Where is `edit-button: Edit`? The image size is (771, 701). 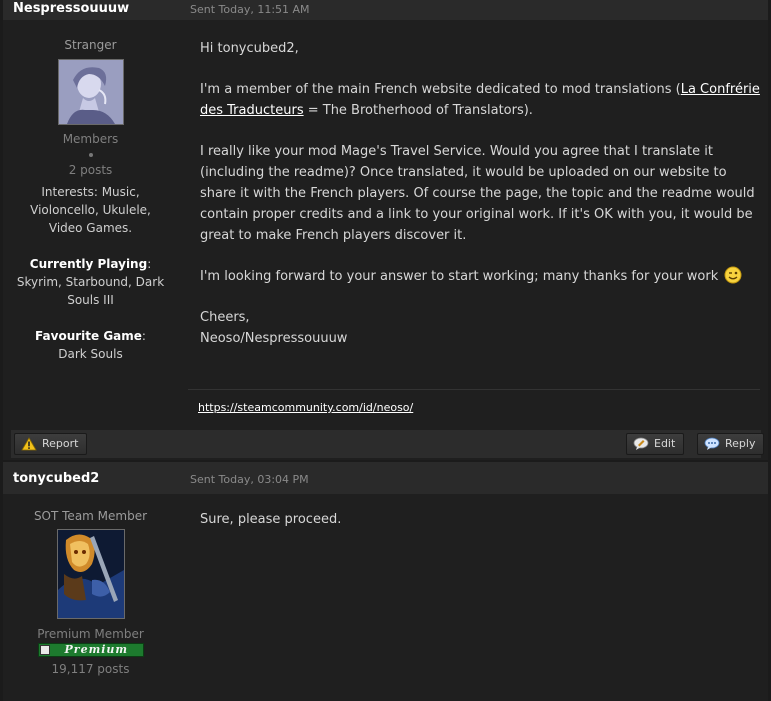 edit-button: Edit is located at coordinates (655, 444).